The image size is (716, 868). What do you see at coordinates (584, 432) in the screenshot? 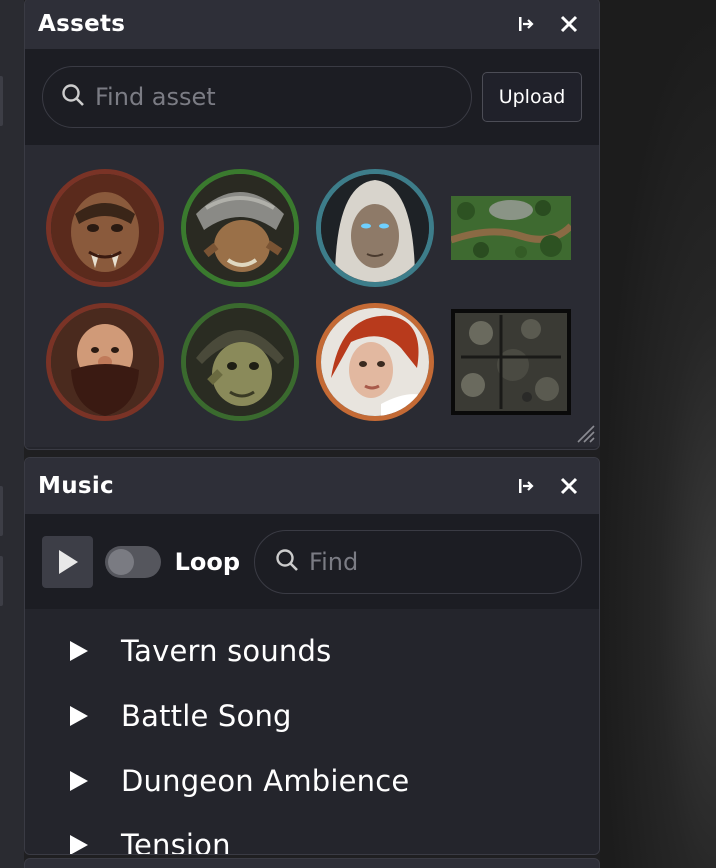
I see `resize-handle` at bounding box center [584, 432].